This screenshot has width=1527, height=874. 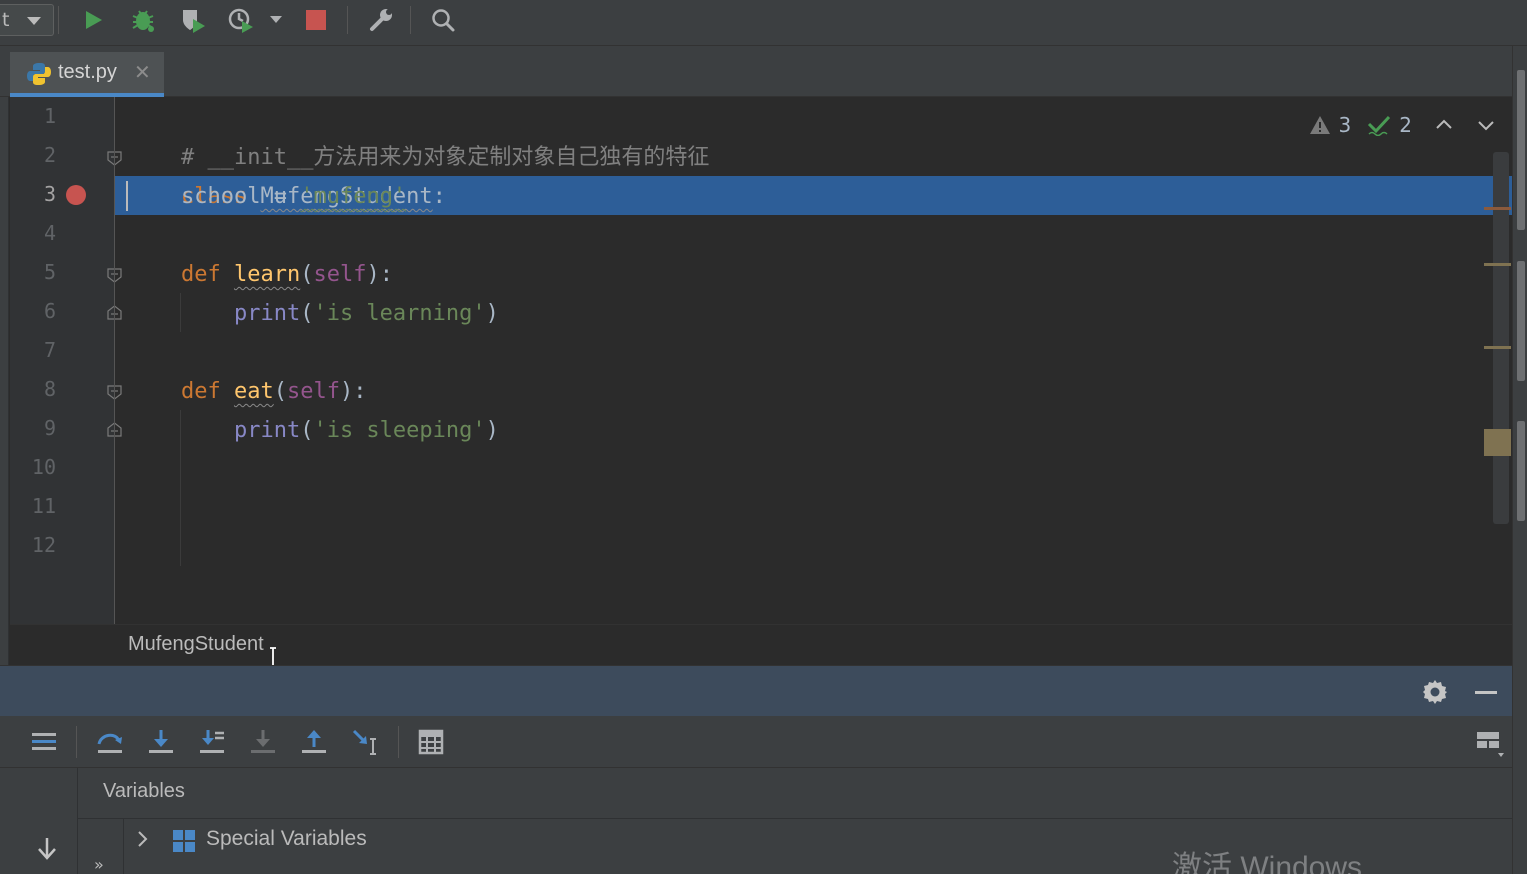 I want to click on step-into-my-code-icon, so click(x=212, y=741).